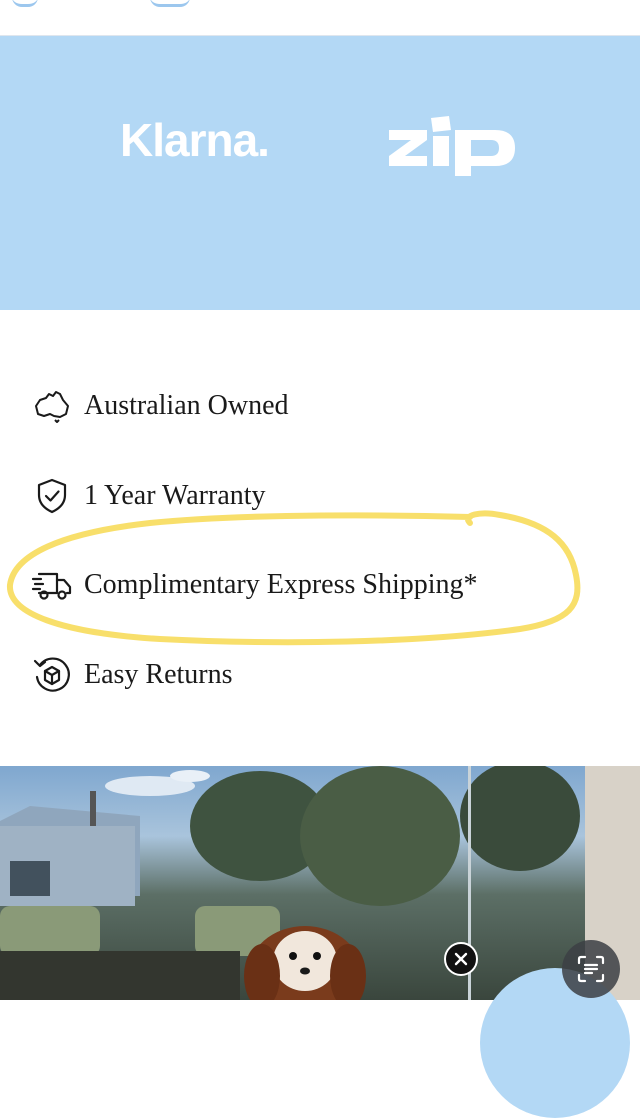 This screenshot has width=640, height=1118. I want to click on feature-easy-returns: Easy Returns, so click(131, 675).